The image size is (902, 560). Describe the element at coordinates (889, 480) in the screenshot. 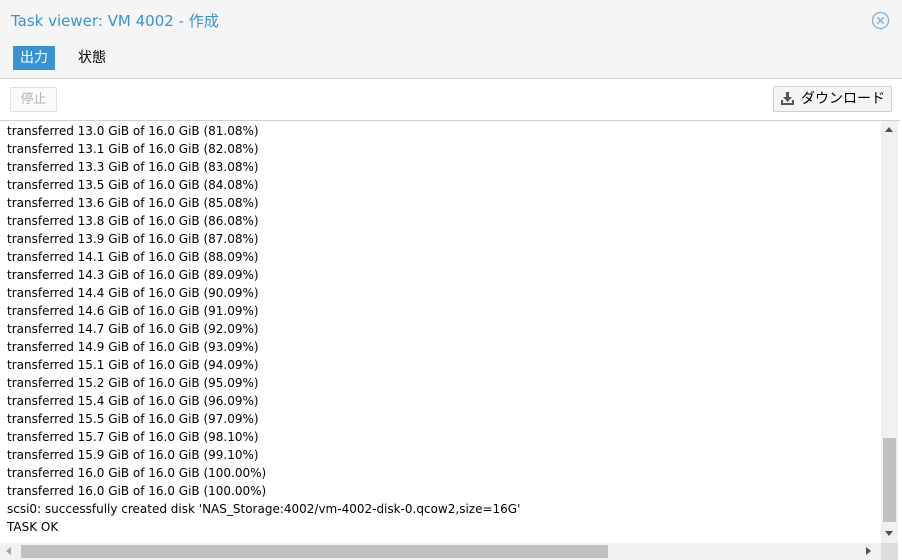

I see `vertical-scroll-thumb` at that location.